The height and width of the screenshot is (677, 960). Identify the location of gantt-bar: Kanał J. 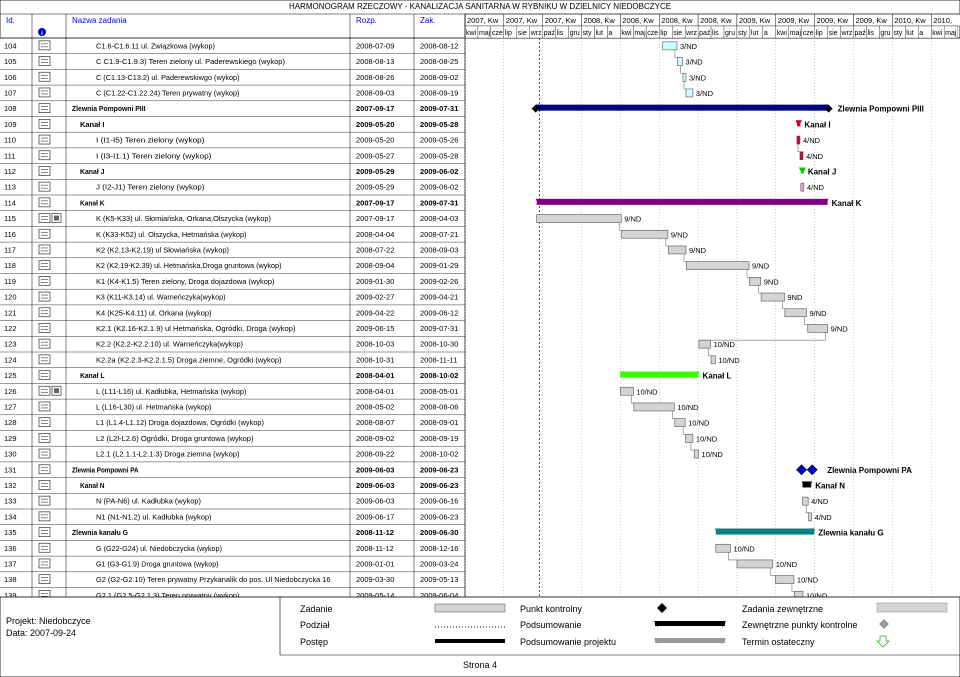
(817, 171).